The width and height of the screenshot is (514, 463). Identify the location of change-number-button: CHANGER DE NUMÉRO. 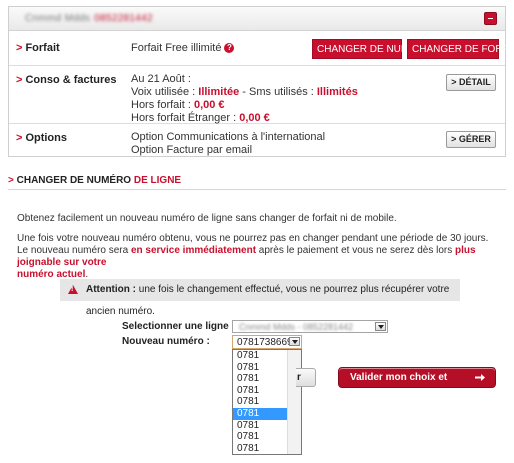
(371, 49).